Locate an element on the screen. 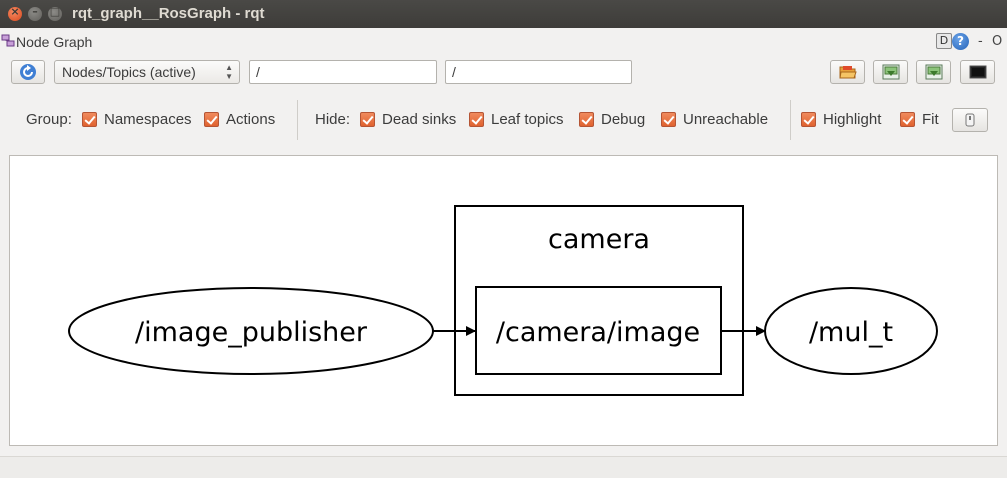 This screenshot has height=478, width=1007. unreachable-checkbox is located at coordinates (668, 119).